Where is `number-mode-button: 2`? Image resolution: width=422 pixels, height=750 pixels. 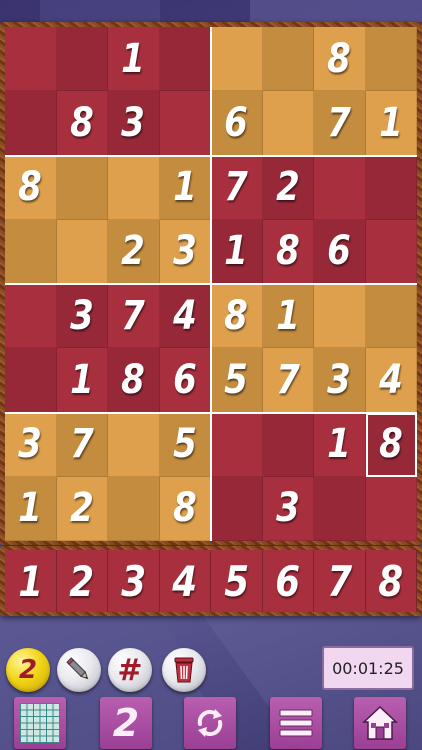
number-mode-button: 2 is located at coordinates (126, 723).